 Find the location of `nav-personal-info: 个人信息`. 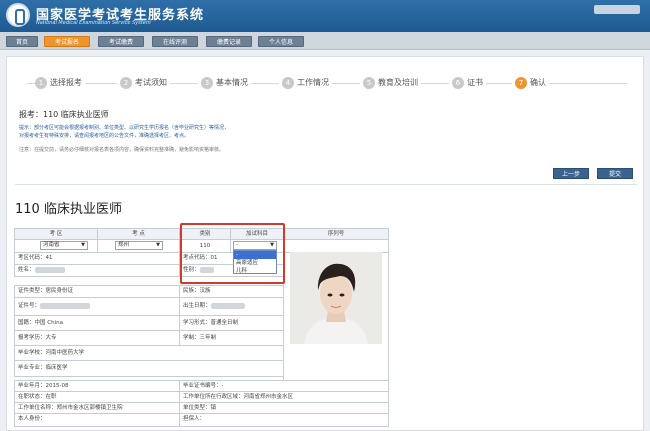

nav-personal-info: 个人信息 is located at coordinates (281, 41).